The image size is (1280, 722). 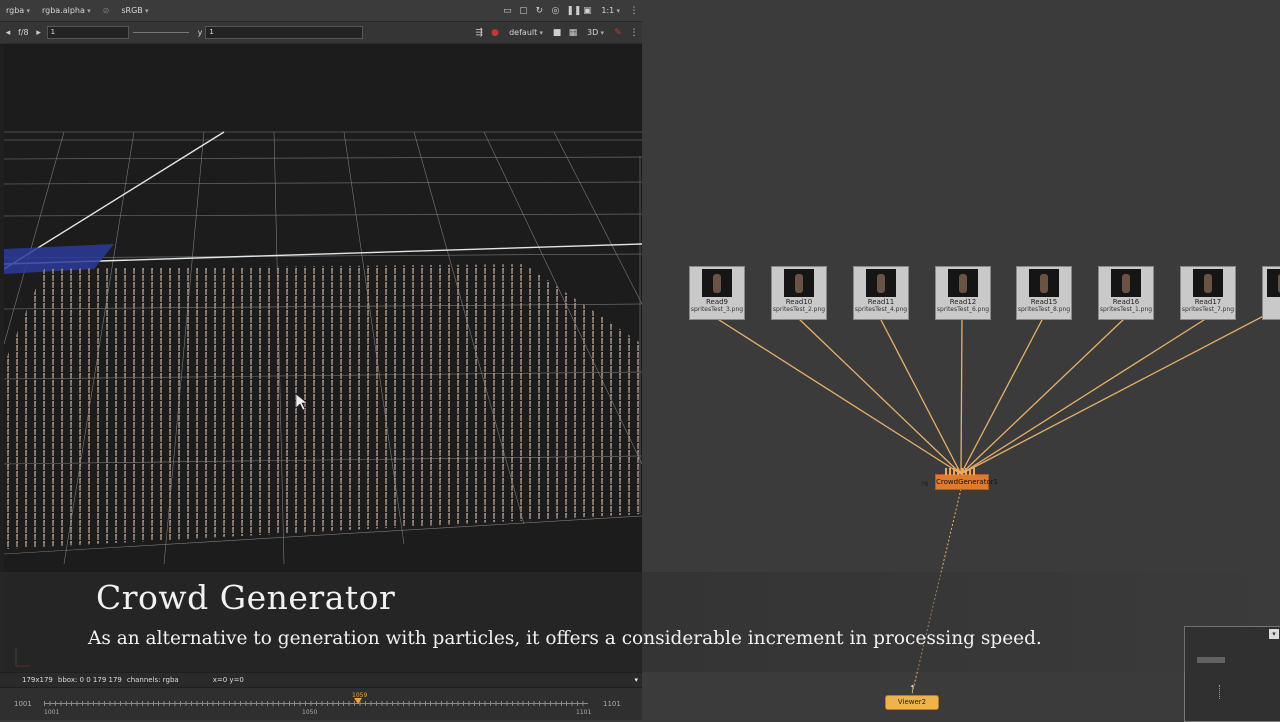 What do you see at coordinates (717, 309) in the screenshot?
I see `node-file: spritesTest_3.png` at bounding box center [717, 309].